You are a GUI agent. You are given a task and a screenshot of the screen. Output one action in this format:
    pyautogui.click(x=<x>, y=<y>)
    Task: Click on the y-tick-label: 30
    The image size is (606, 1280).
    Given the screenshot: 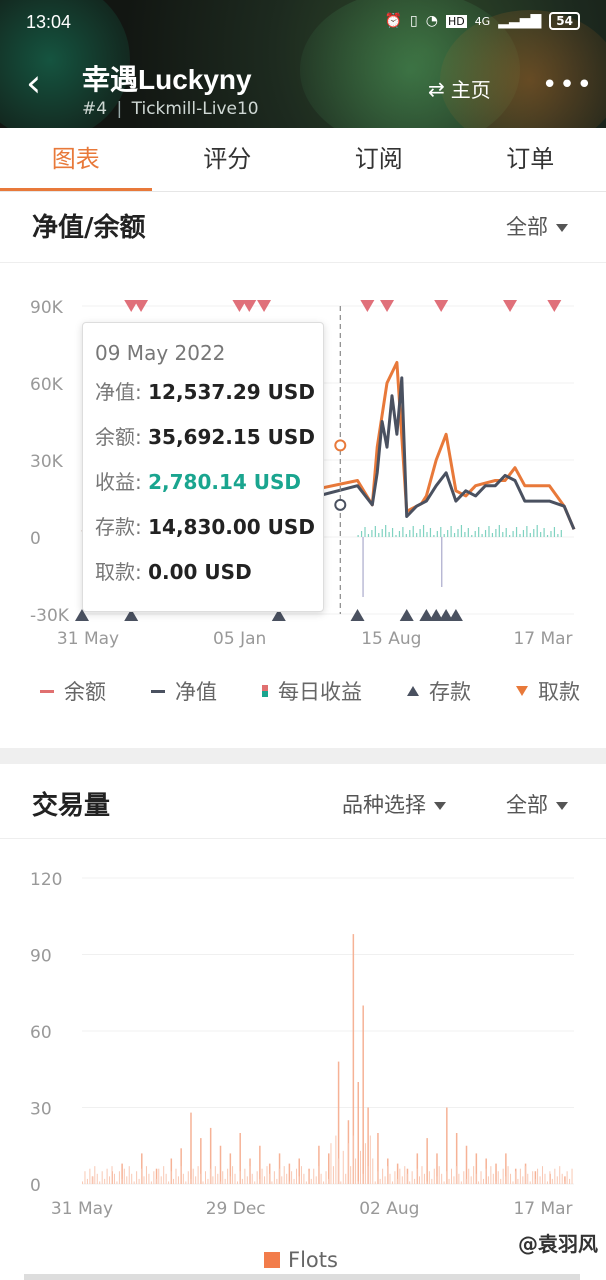 What is the action you would take?
    pyautogui.click(x=41, y=1110)
    